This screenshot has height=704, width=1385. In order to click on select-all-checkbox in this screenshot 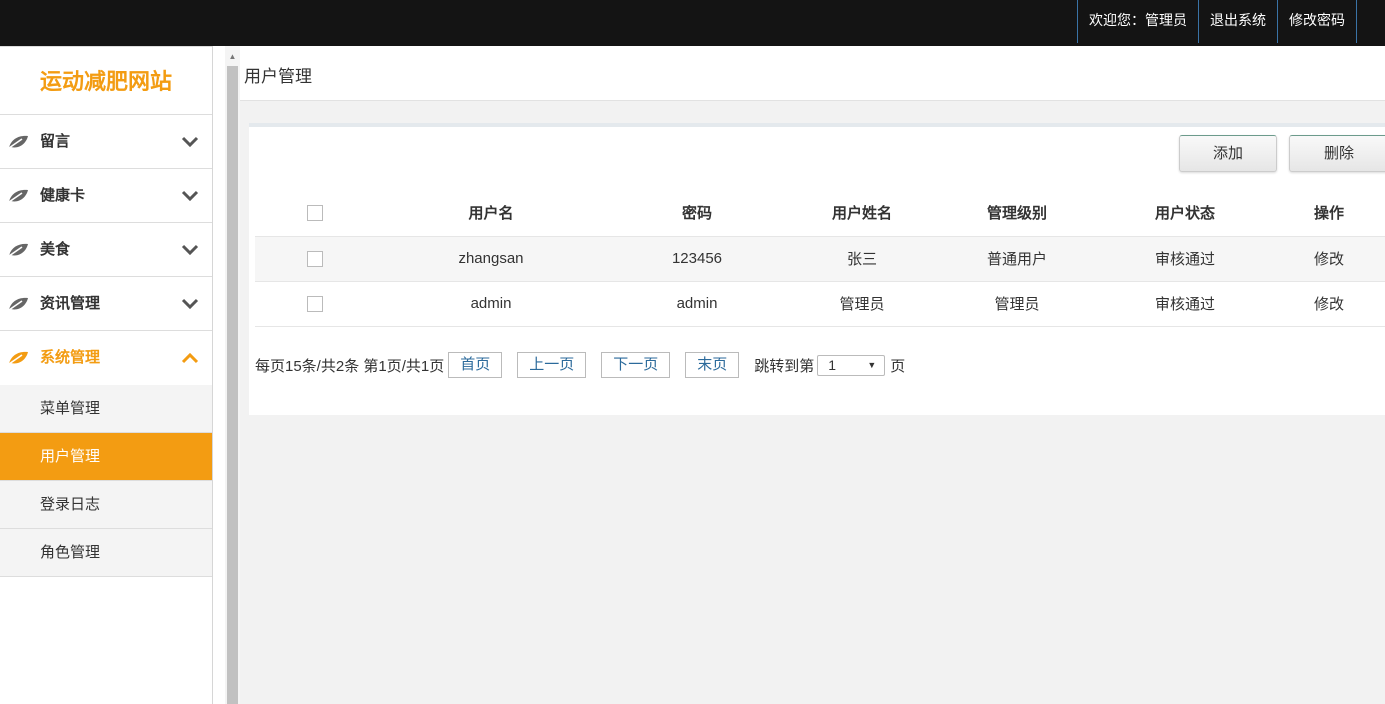, I will do `click(315, 212)`.